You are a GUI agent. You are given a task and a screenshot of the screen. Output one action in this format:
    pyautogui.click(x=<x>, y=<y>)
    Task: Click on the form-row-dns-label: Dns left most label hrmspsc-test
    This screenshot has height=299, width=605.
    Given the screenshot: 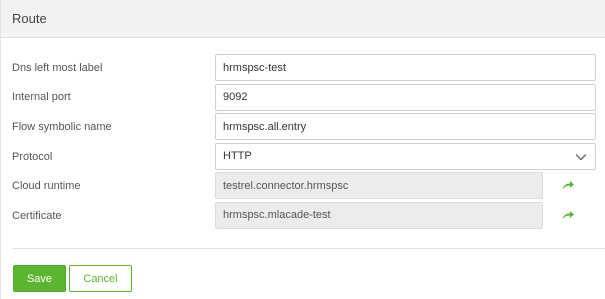 What is the action you would take?
    pyautogui.click(x=303, y=68)
    